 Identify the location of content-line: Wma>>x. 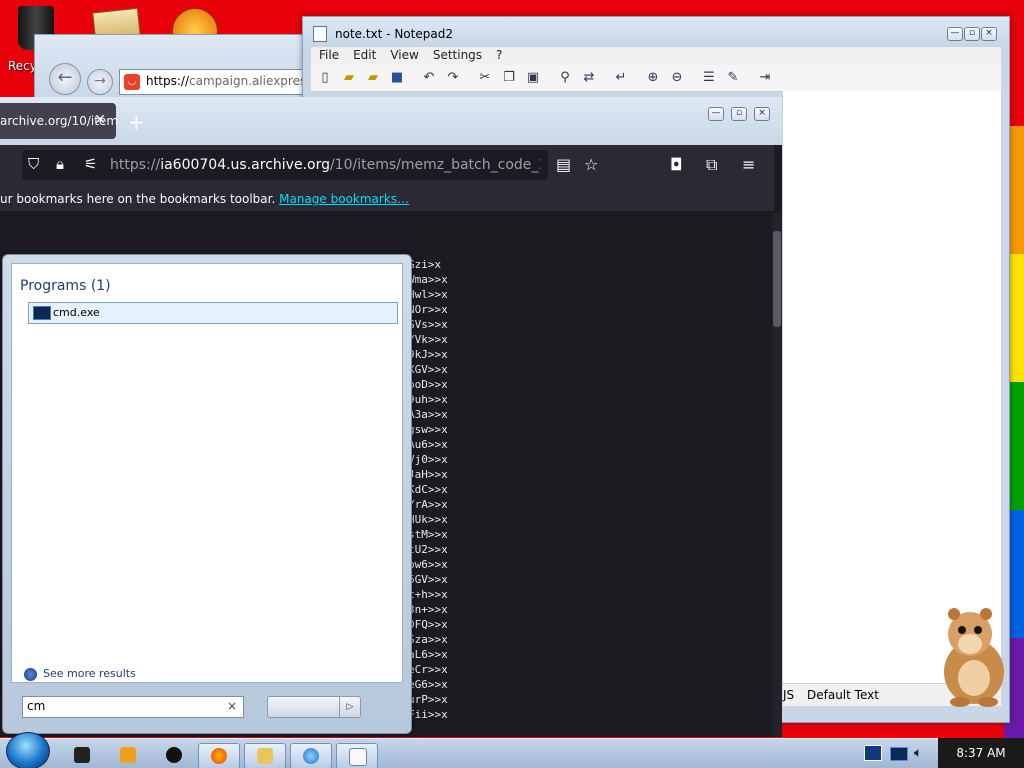
(428, 279).